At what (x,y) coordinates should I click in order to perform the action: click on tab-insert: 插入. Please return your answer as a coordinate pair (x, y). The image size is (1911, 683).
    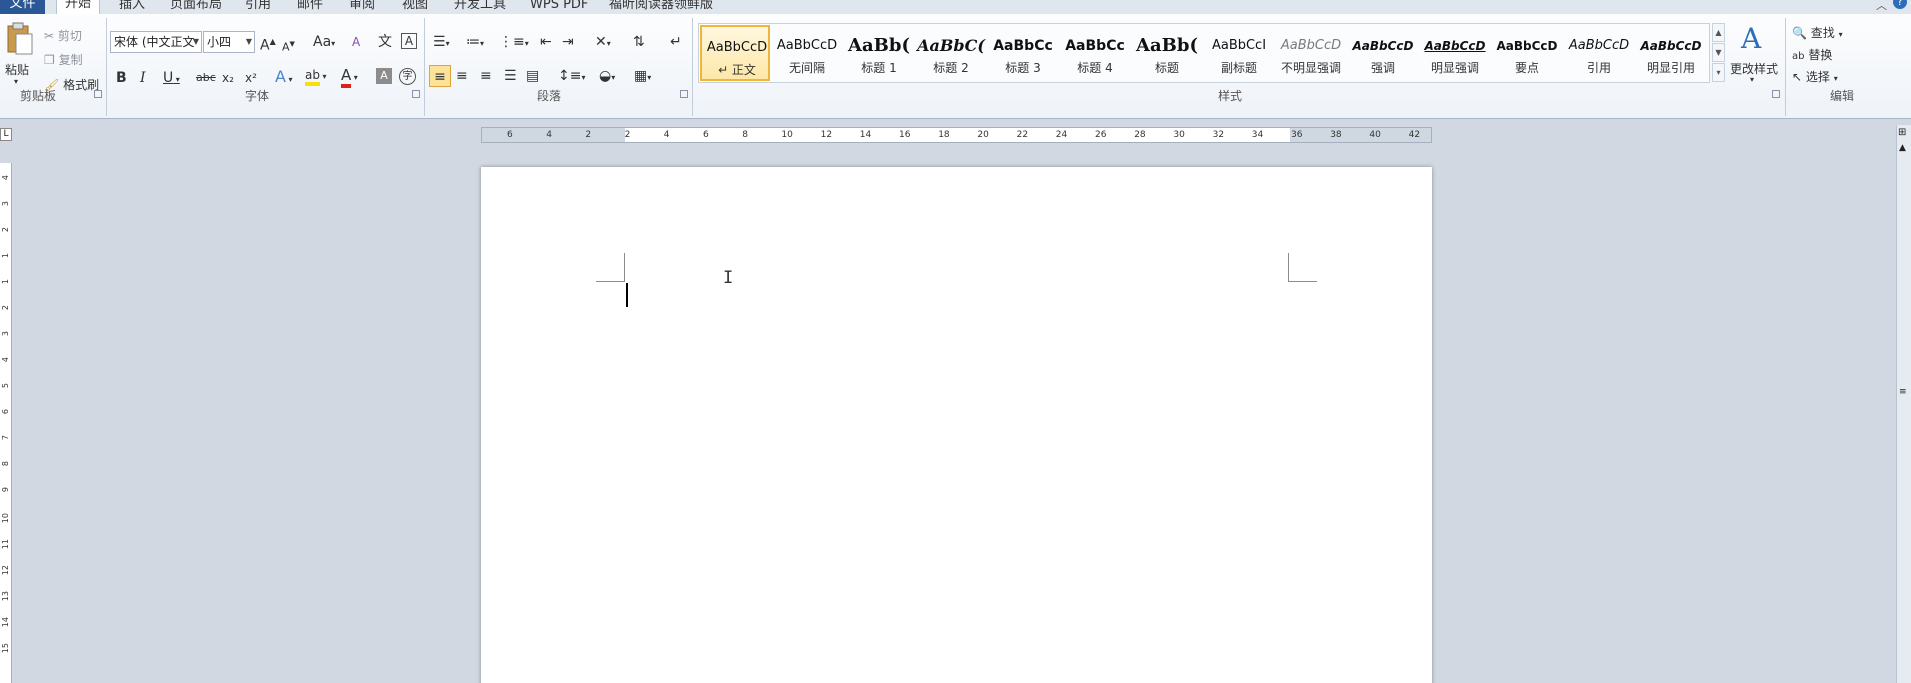
    Looking at the image, I should click on (132, 7).